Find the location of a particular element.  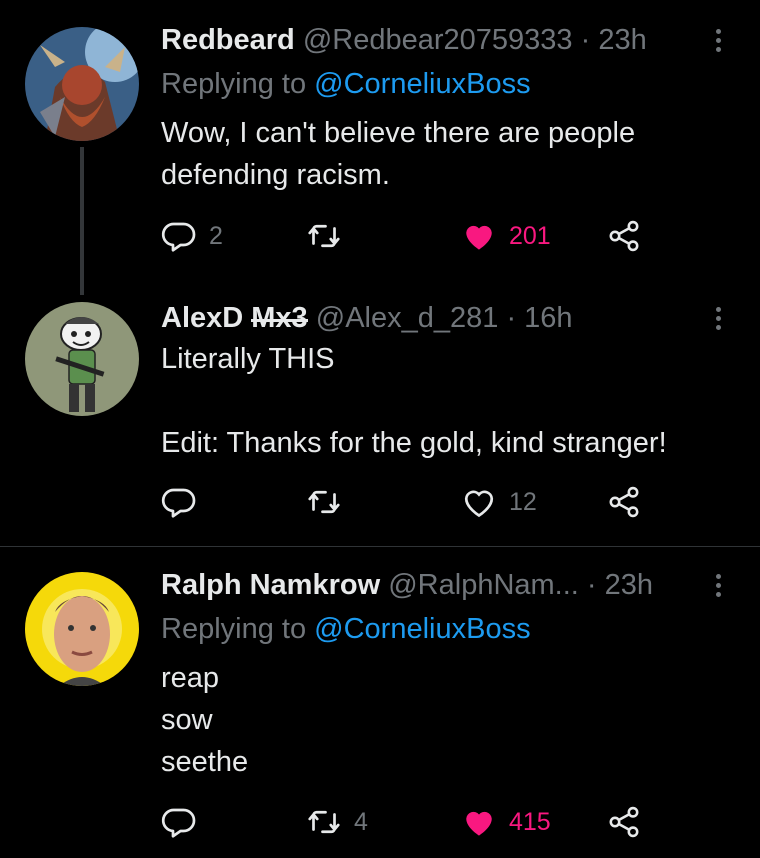

reply-button: 2 is located at coordinates (192, 236).